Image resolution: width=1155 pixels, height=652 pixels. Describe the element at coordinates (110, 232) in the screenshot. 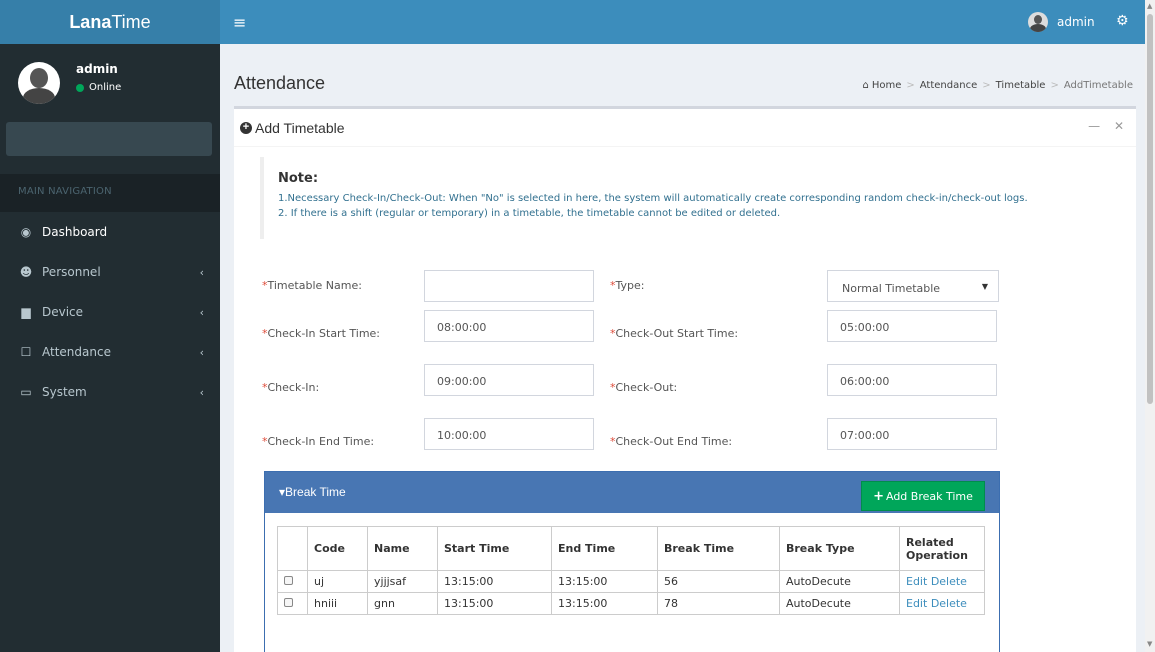

I see `sidebar-item-dashboard: ◉ Dashboard` at that location.